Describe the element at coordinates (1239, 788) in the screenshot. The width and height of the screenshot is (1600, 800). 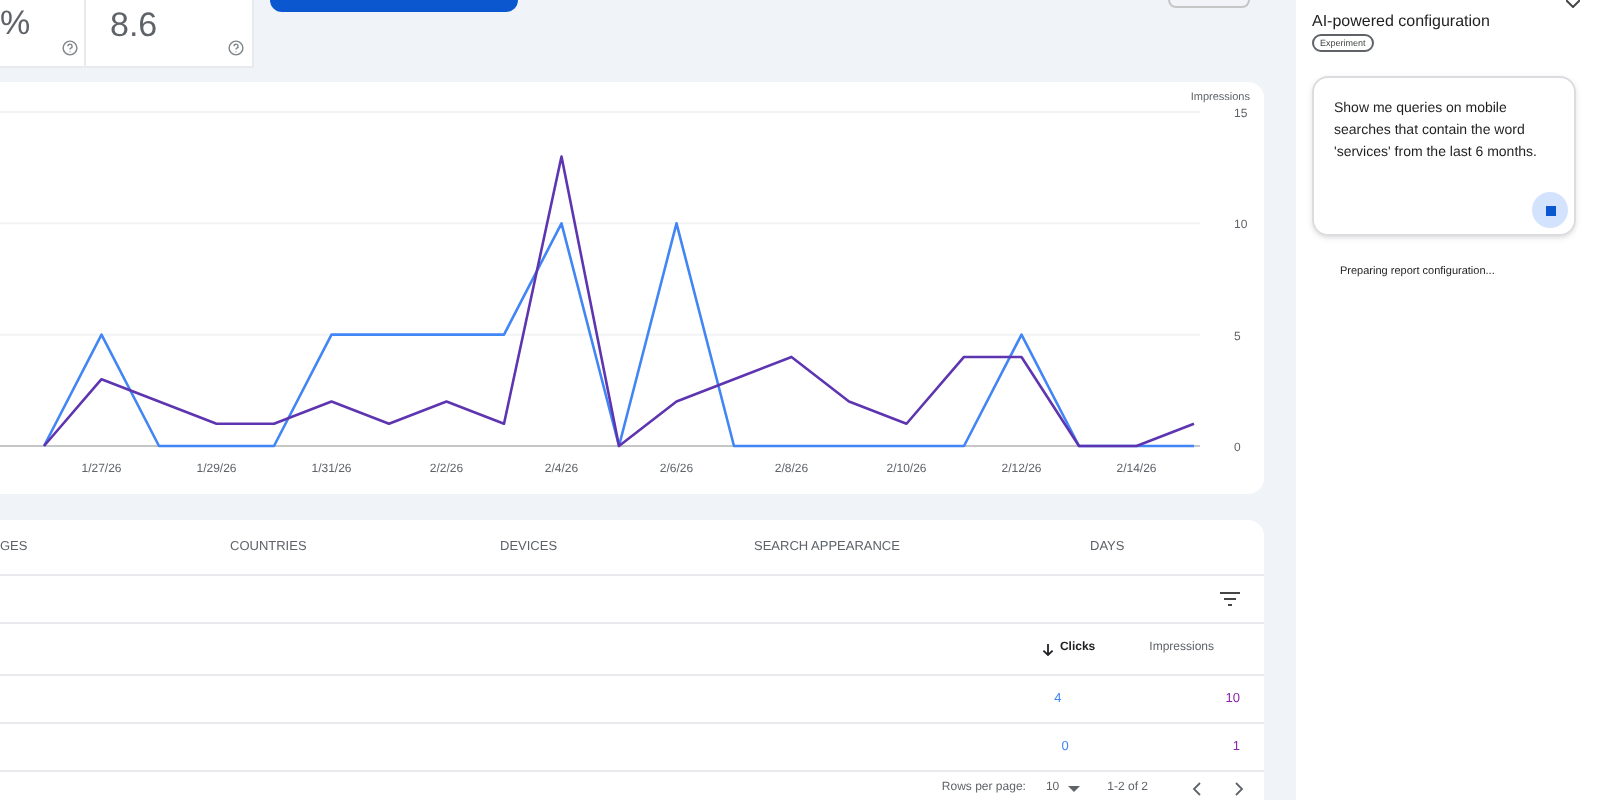
I see `next-page-icon` at that location.